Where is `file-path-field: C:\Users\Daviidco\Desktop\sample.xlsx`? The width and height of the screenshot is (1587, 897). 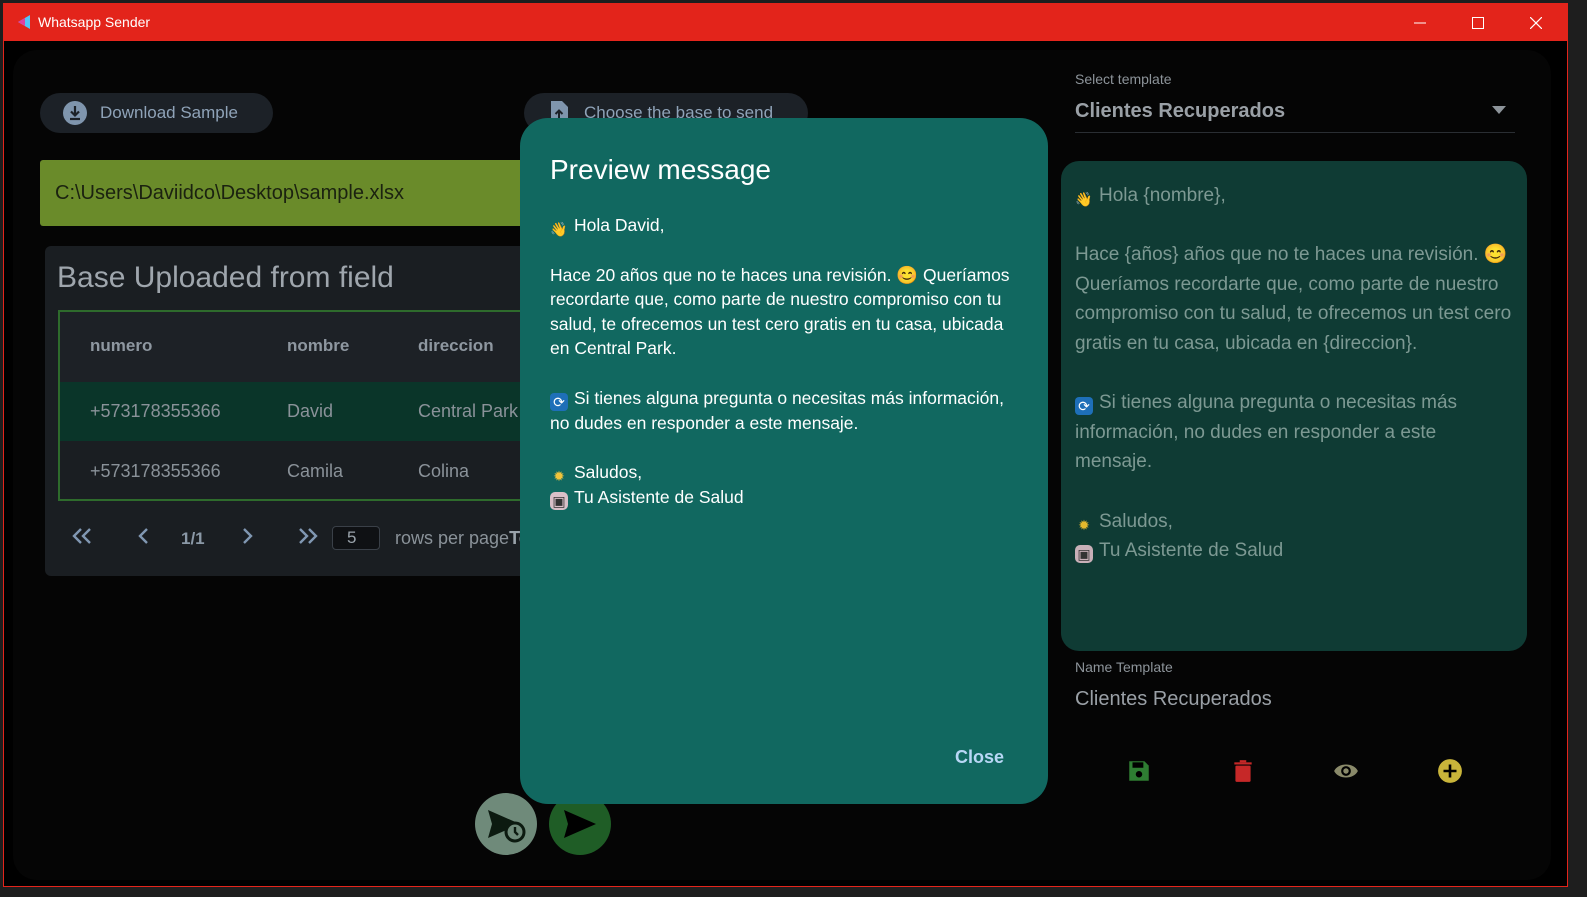
file-path-field: C:\Users\Daviidco\Desktop\sample.xlsx is located at coordinates (290, 193).